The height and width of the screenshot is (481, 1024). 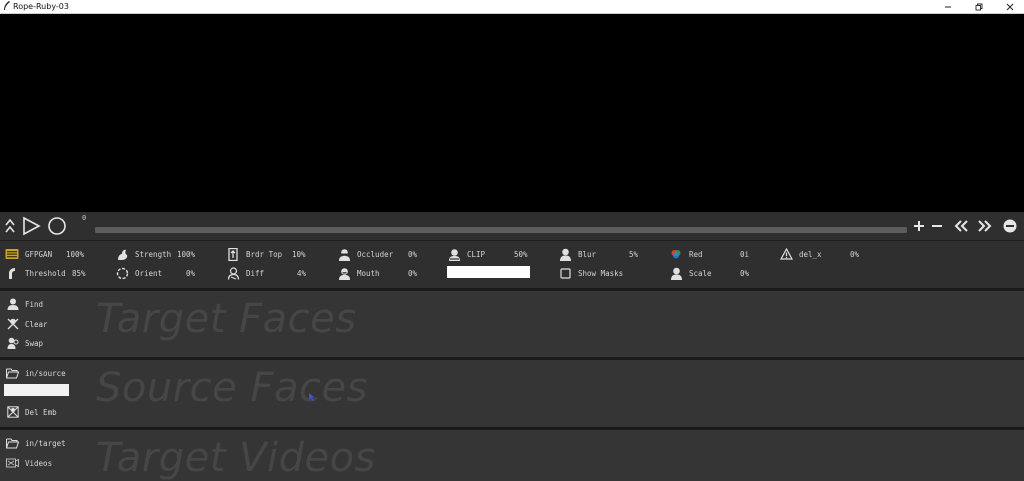 What do you see at coordinates (122, 273) in the screenshot?
I see `orient-rotate-icon` at bounding box center [122, 273].